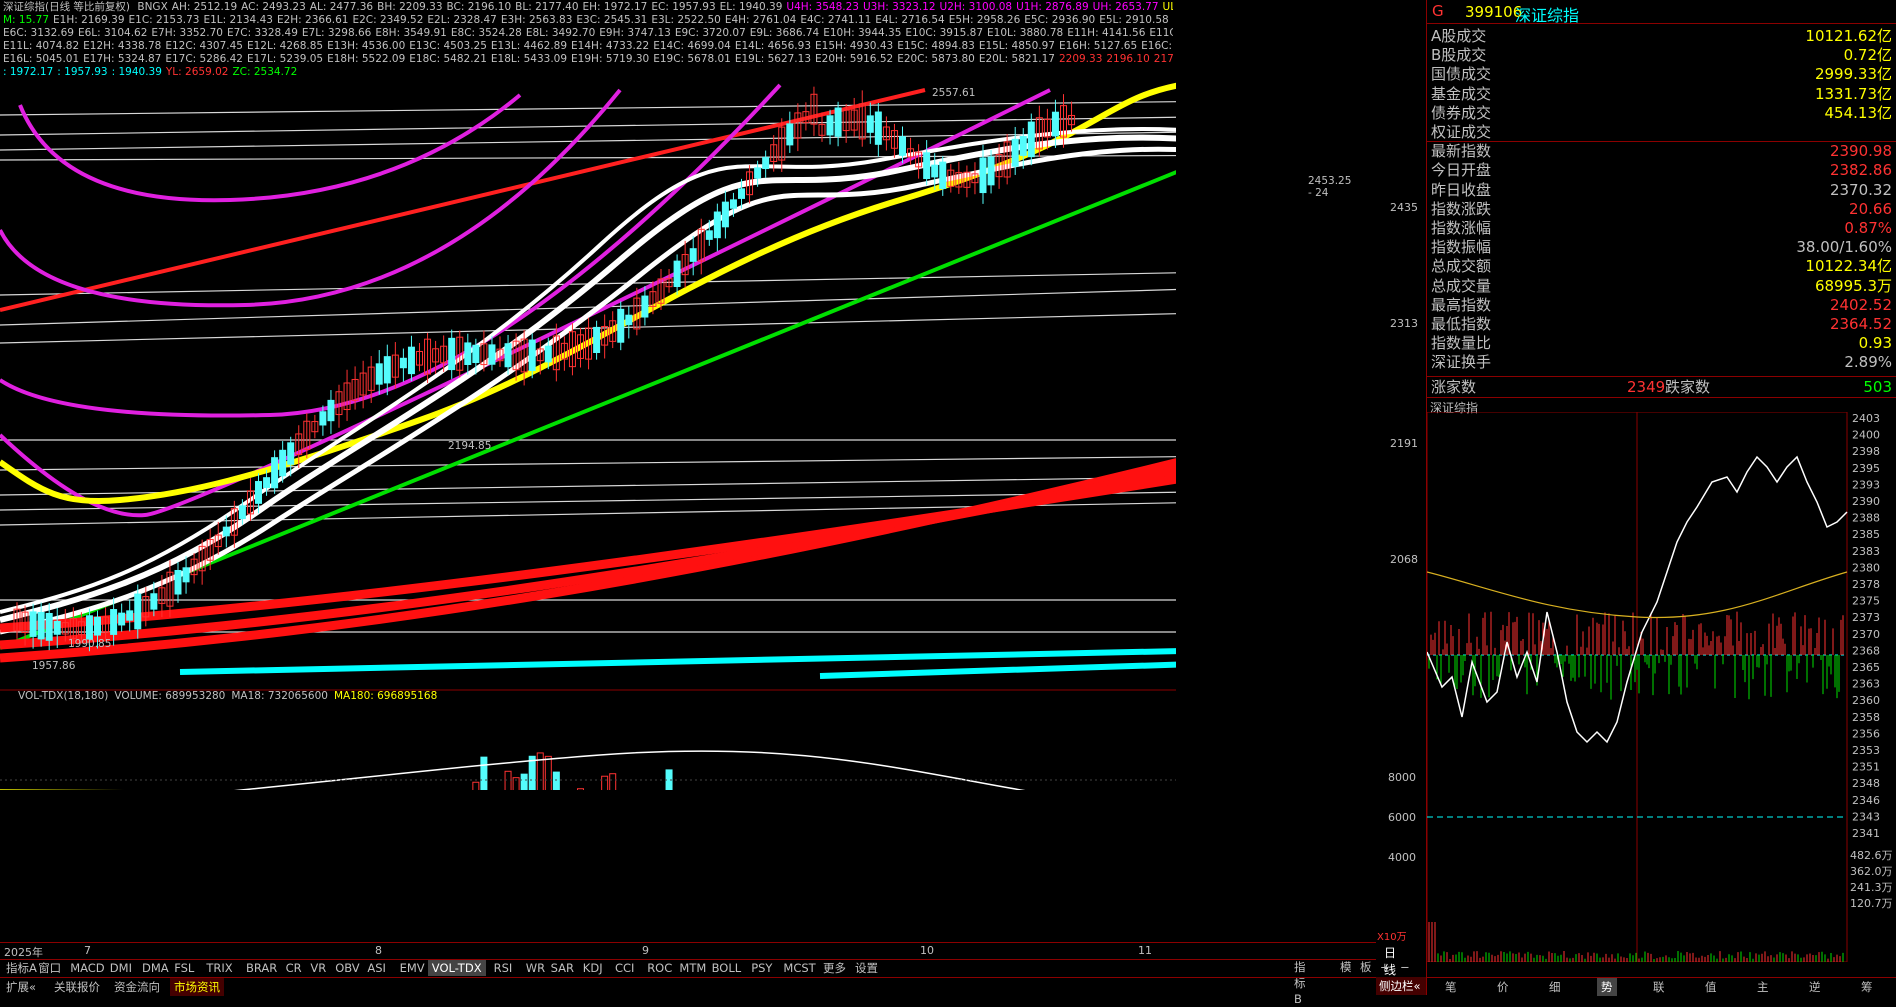  Describe the element at coordinates (1763, 987) in the screenshot. I see `quote-bottom-tab: 主` at that location.